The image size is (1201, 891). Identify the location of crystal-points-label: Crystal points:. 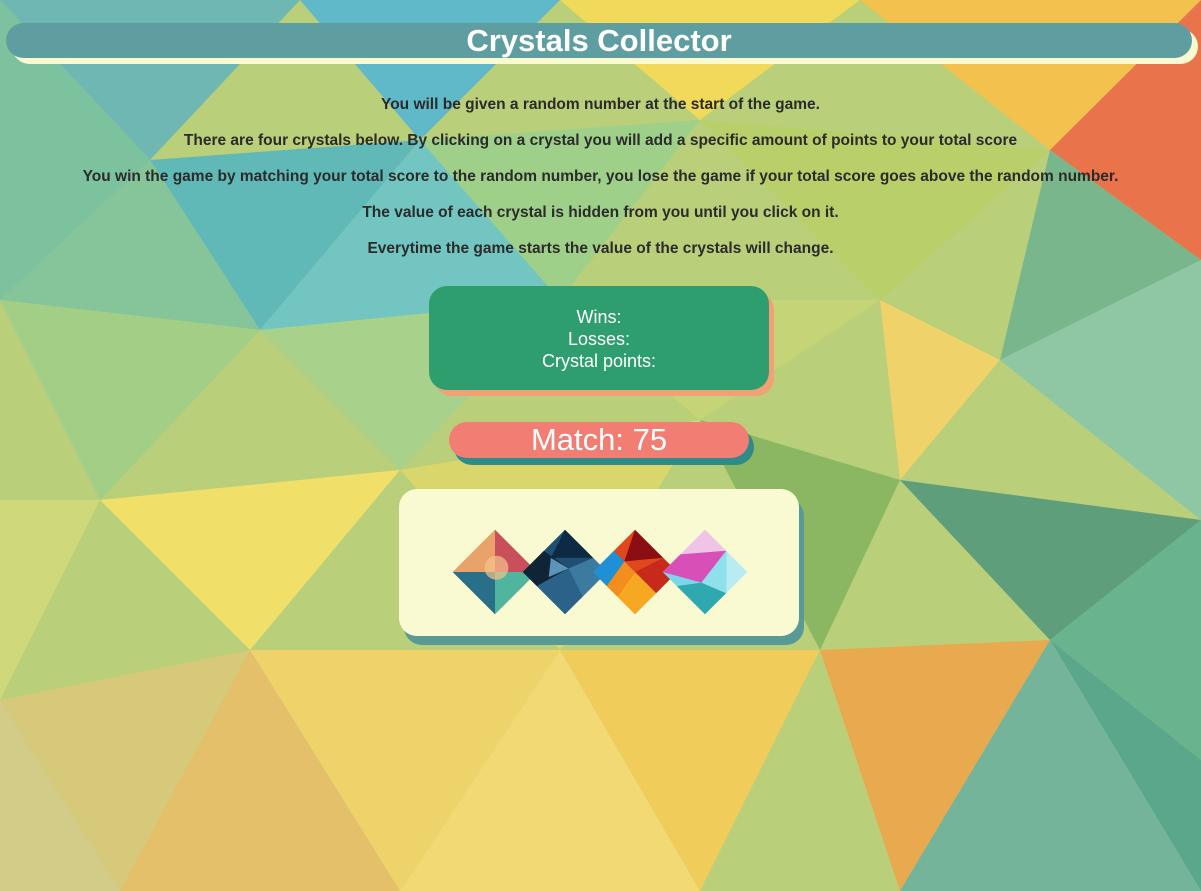
(599, 361).